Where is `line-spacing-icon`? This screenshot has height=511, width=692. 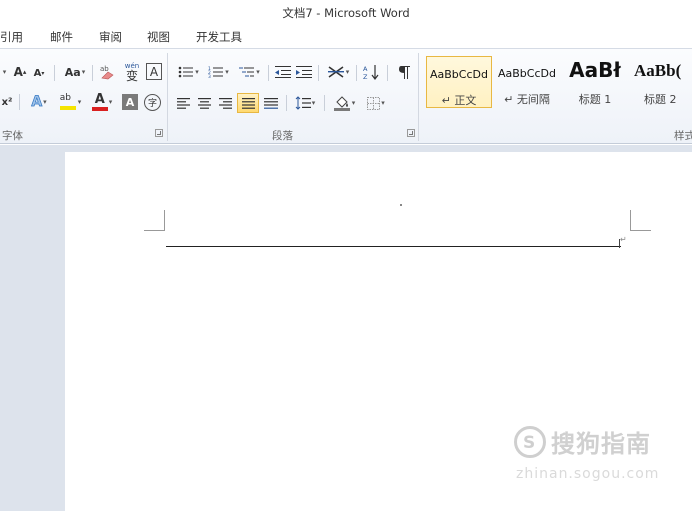 line-spacing-icon is located at coordinates (303, 103).